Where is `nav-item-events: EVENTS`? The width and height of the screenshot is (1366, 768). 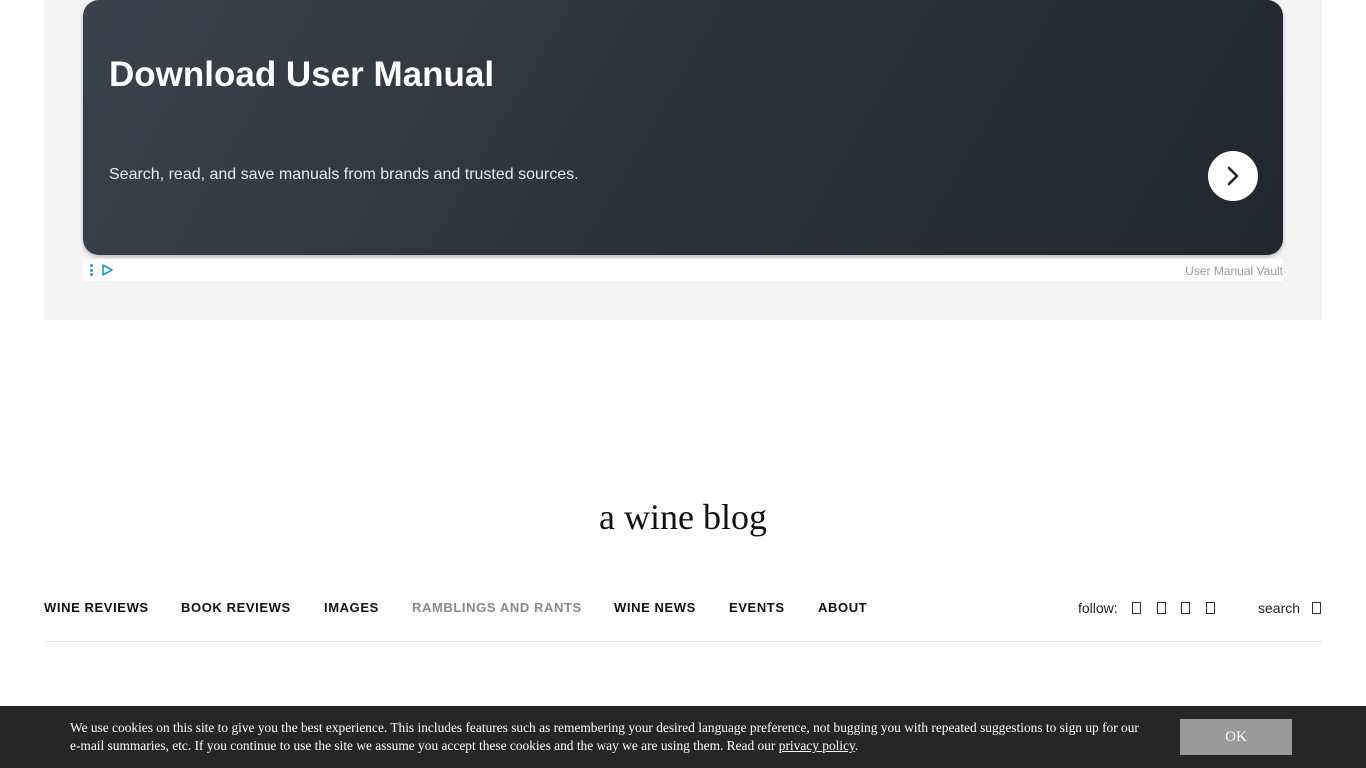
nav-item-events: EVENTS is located at coordinates (757, 607).